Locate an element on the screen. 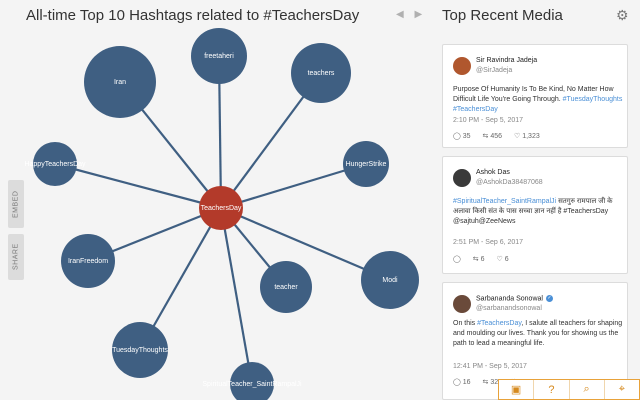  save-icon: ▣ is located at coordinates (516, 389).